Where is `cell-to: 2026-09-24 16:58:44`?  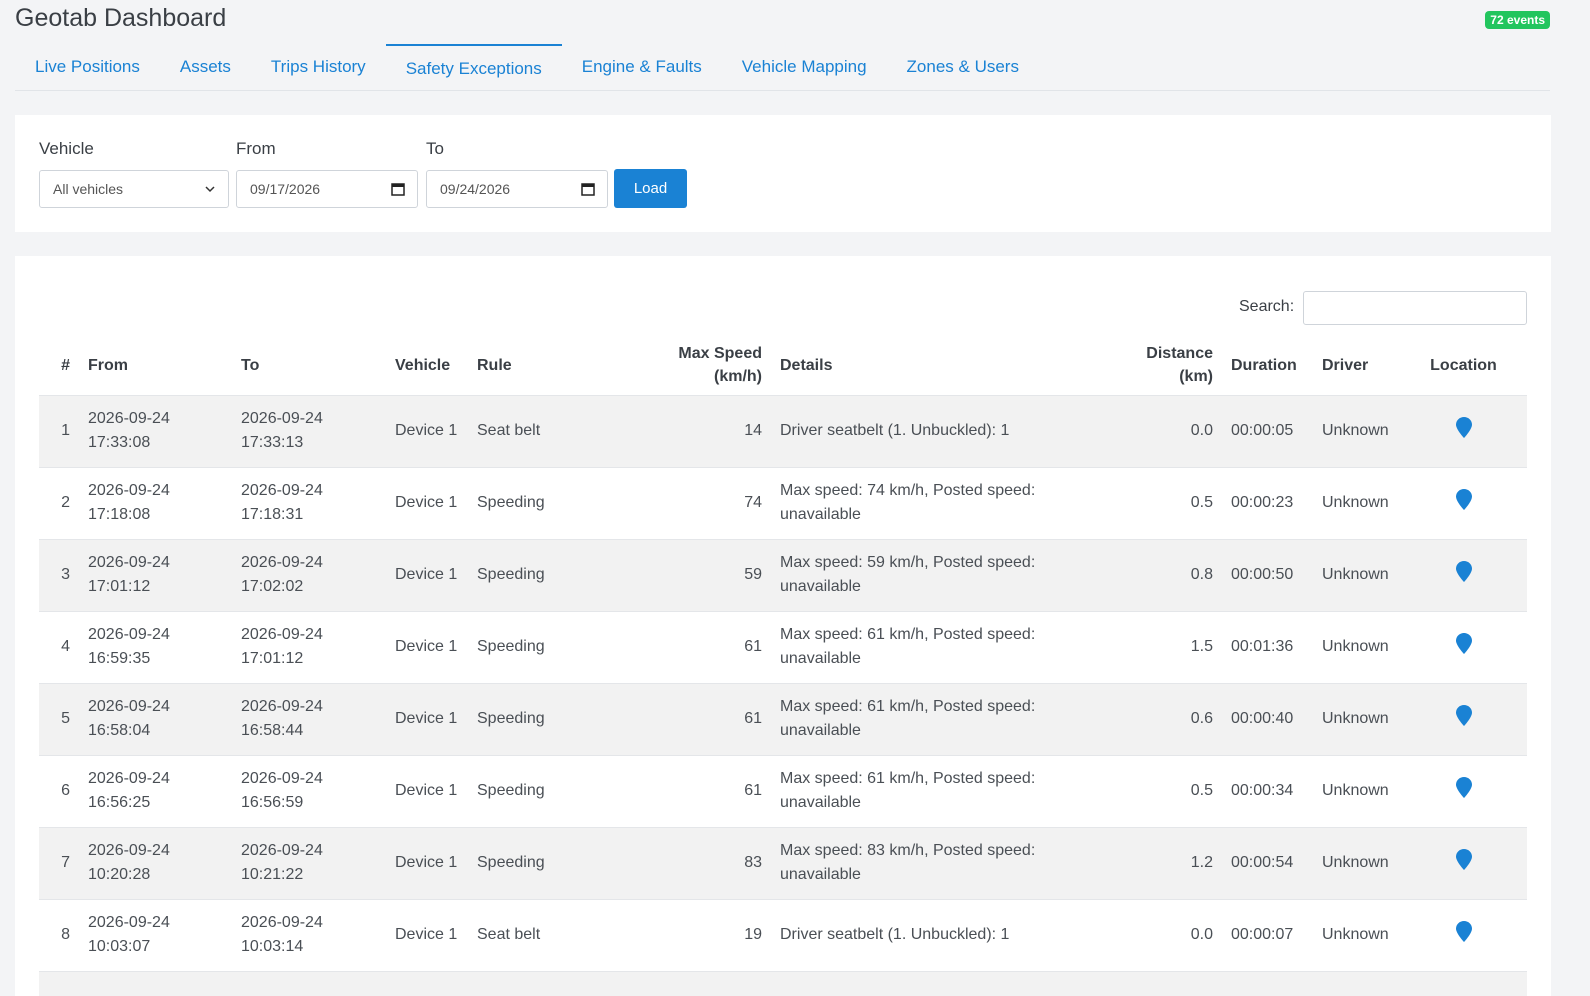 cell-to: 2026-09-24 16:58:44 is located at coordinates (309, 719).